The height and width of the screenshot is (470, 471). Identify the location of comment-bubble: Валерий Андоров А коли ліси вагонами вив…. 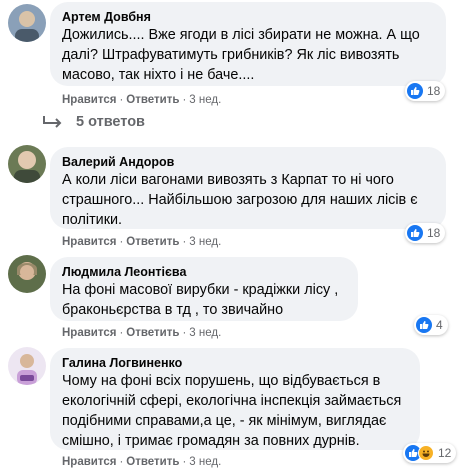
(248, 188).